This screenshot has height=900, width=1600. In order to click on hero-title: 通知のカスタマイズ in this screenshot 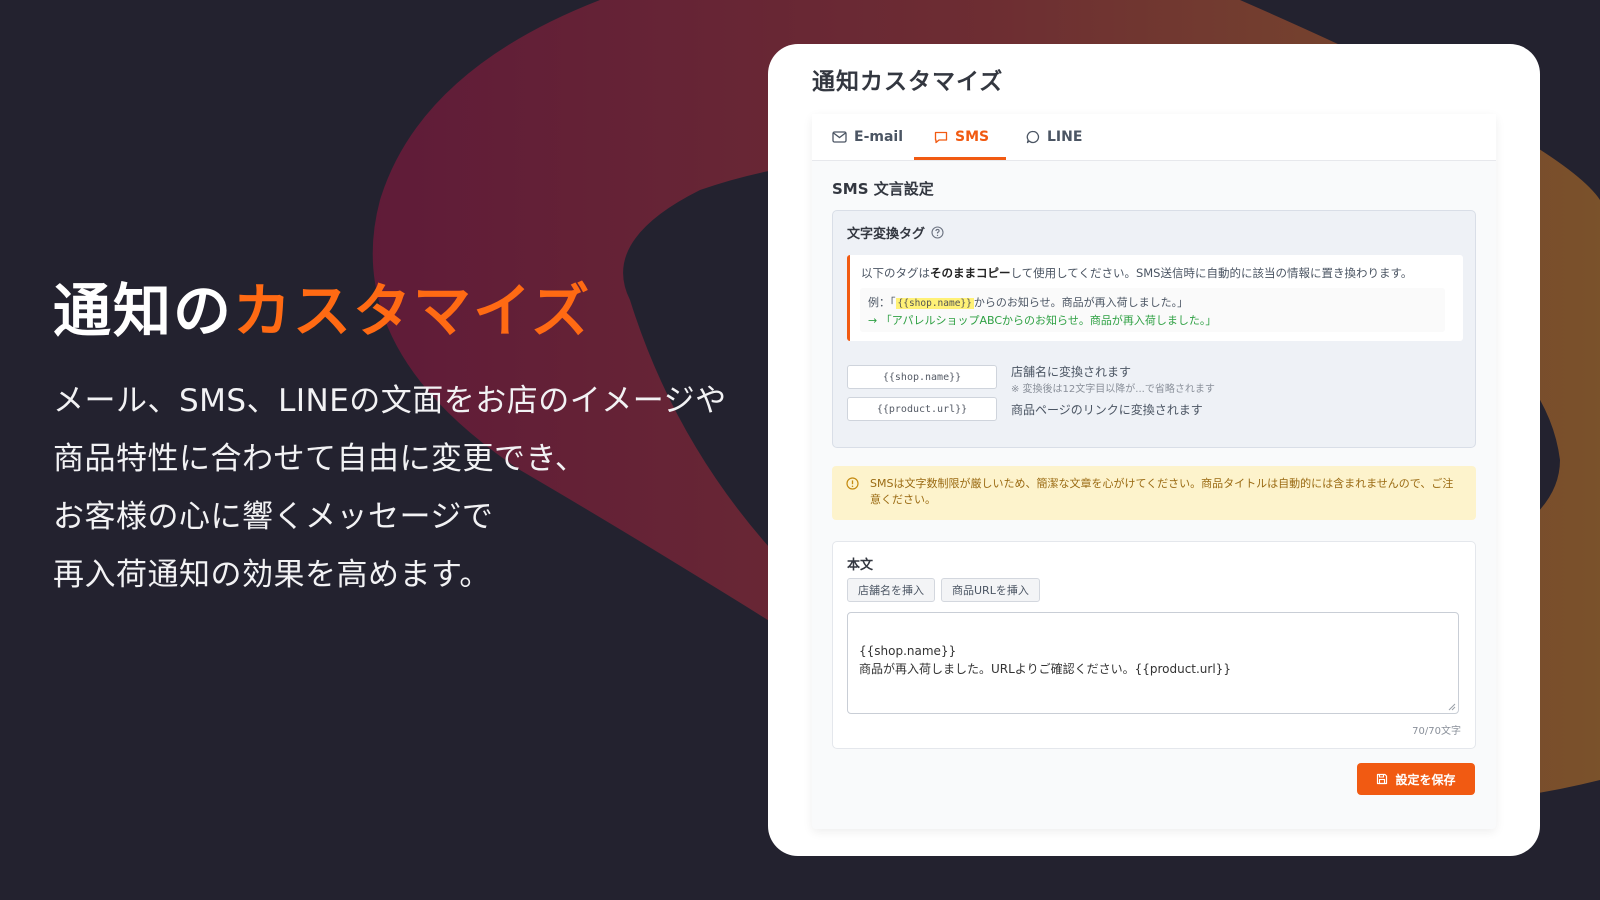, I will do `click(390, 311)`.